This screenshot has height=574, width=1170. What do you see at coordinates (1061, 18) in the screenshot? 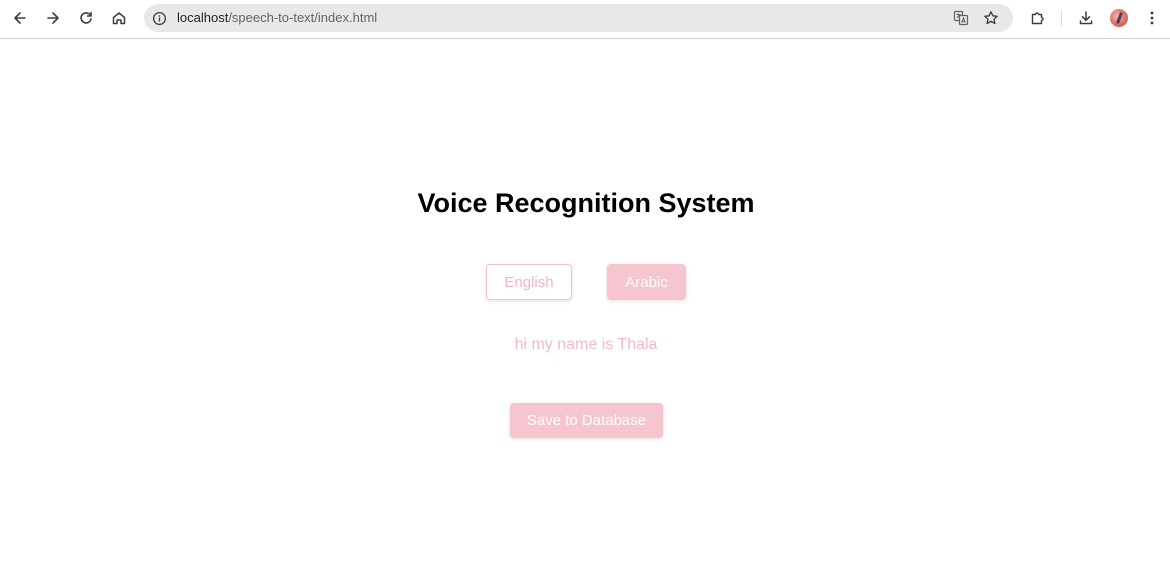
I see `toolbar-divider` at bounding box center [1061, 18].